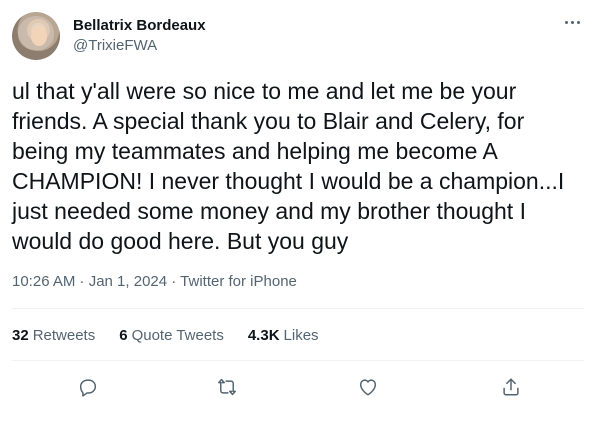 The height and width of the screenshot is (424, 596). Describe the element at coordinates (88, 387) in the screenshot. I see `reply-icon` at that location.